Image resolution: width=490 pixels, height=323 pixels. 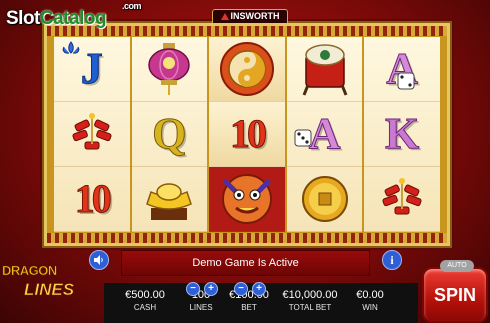 I want to click on cash-display: €500.00 CASH, so click(x=145, y=301).